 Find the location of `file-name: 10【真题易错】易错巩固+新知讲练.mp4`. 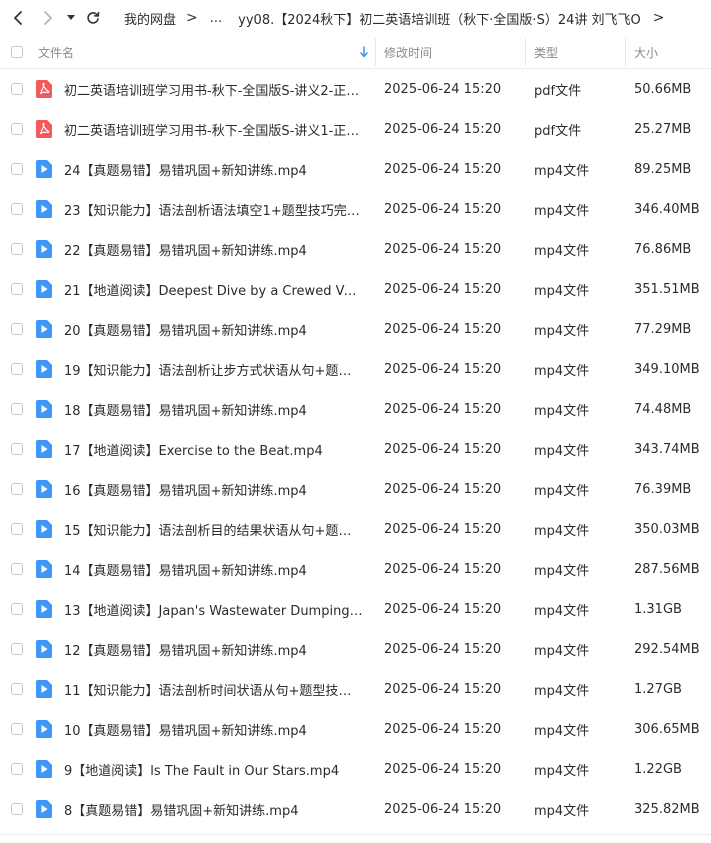

file-name: 10【真题易错】易错巩固+新知讲练.mp4 is located at coordinates (214, 729).